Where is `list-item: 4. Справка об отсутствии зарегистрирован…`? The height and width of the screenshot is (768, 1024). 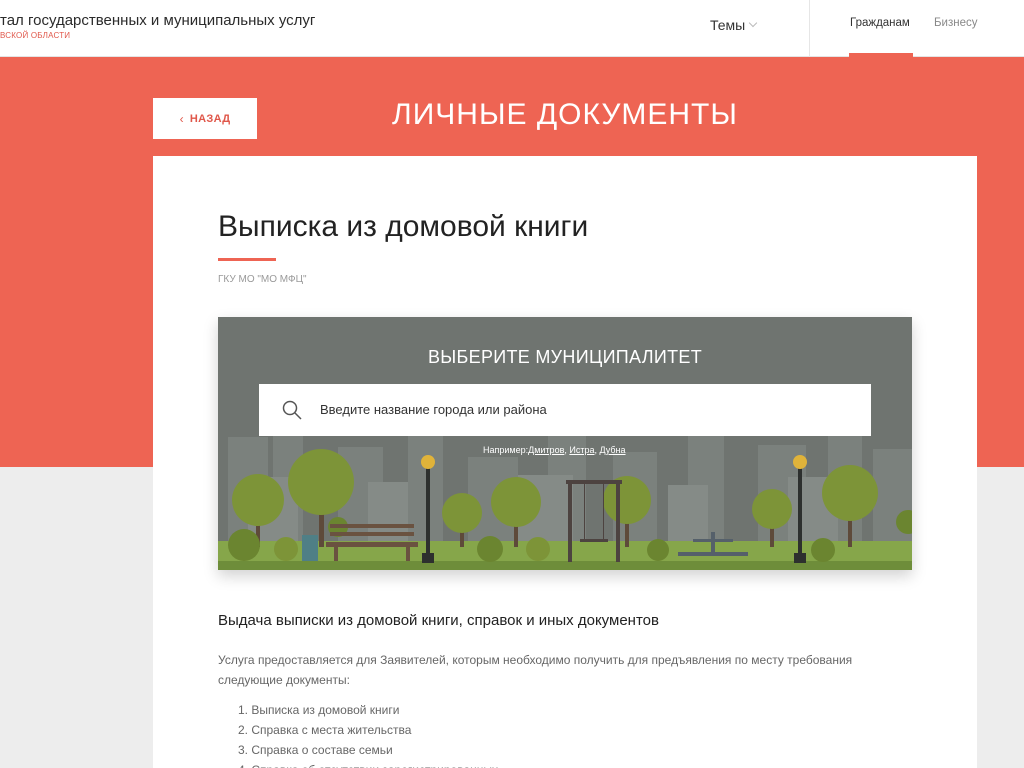
list-item: 4. Справка об отсутствии зарегистрирован… is located at coordinates (368, 764).